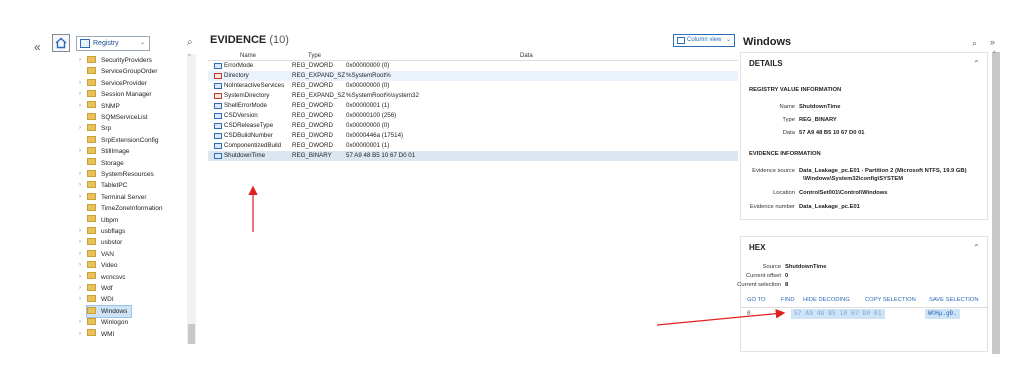  I want to click on tree-item: › VAN, so click(96, 254).